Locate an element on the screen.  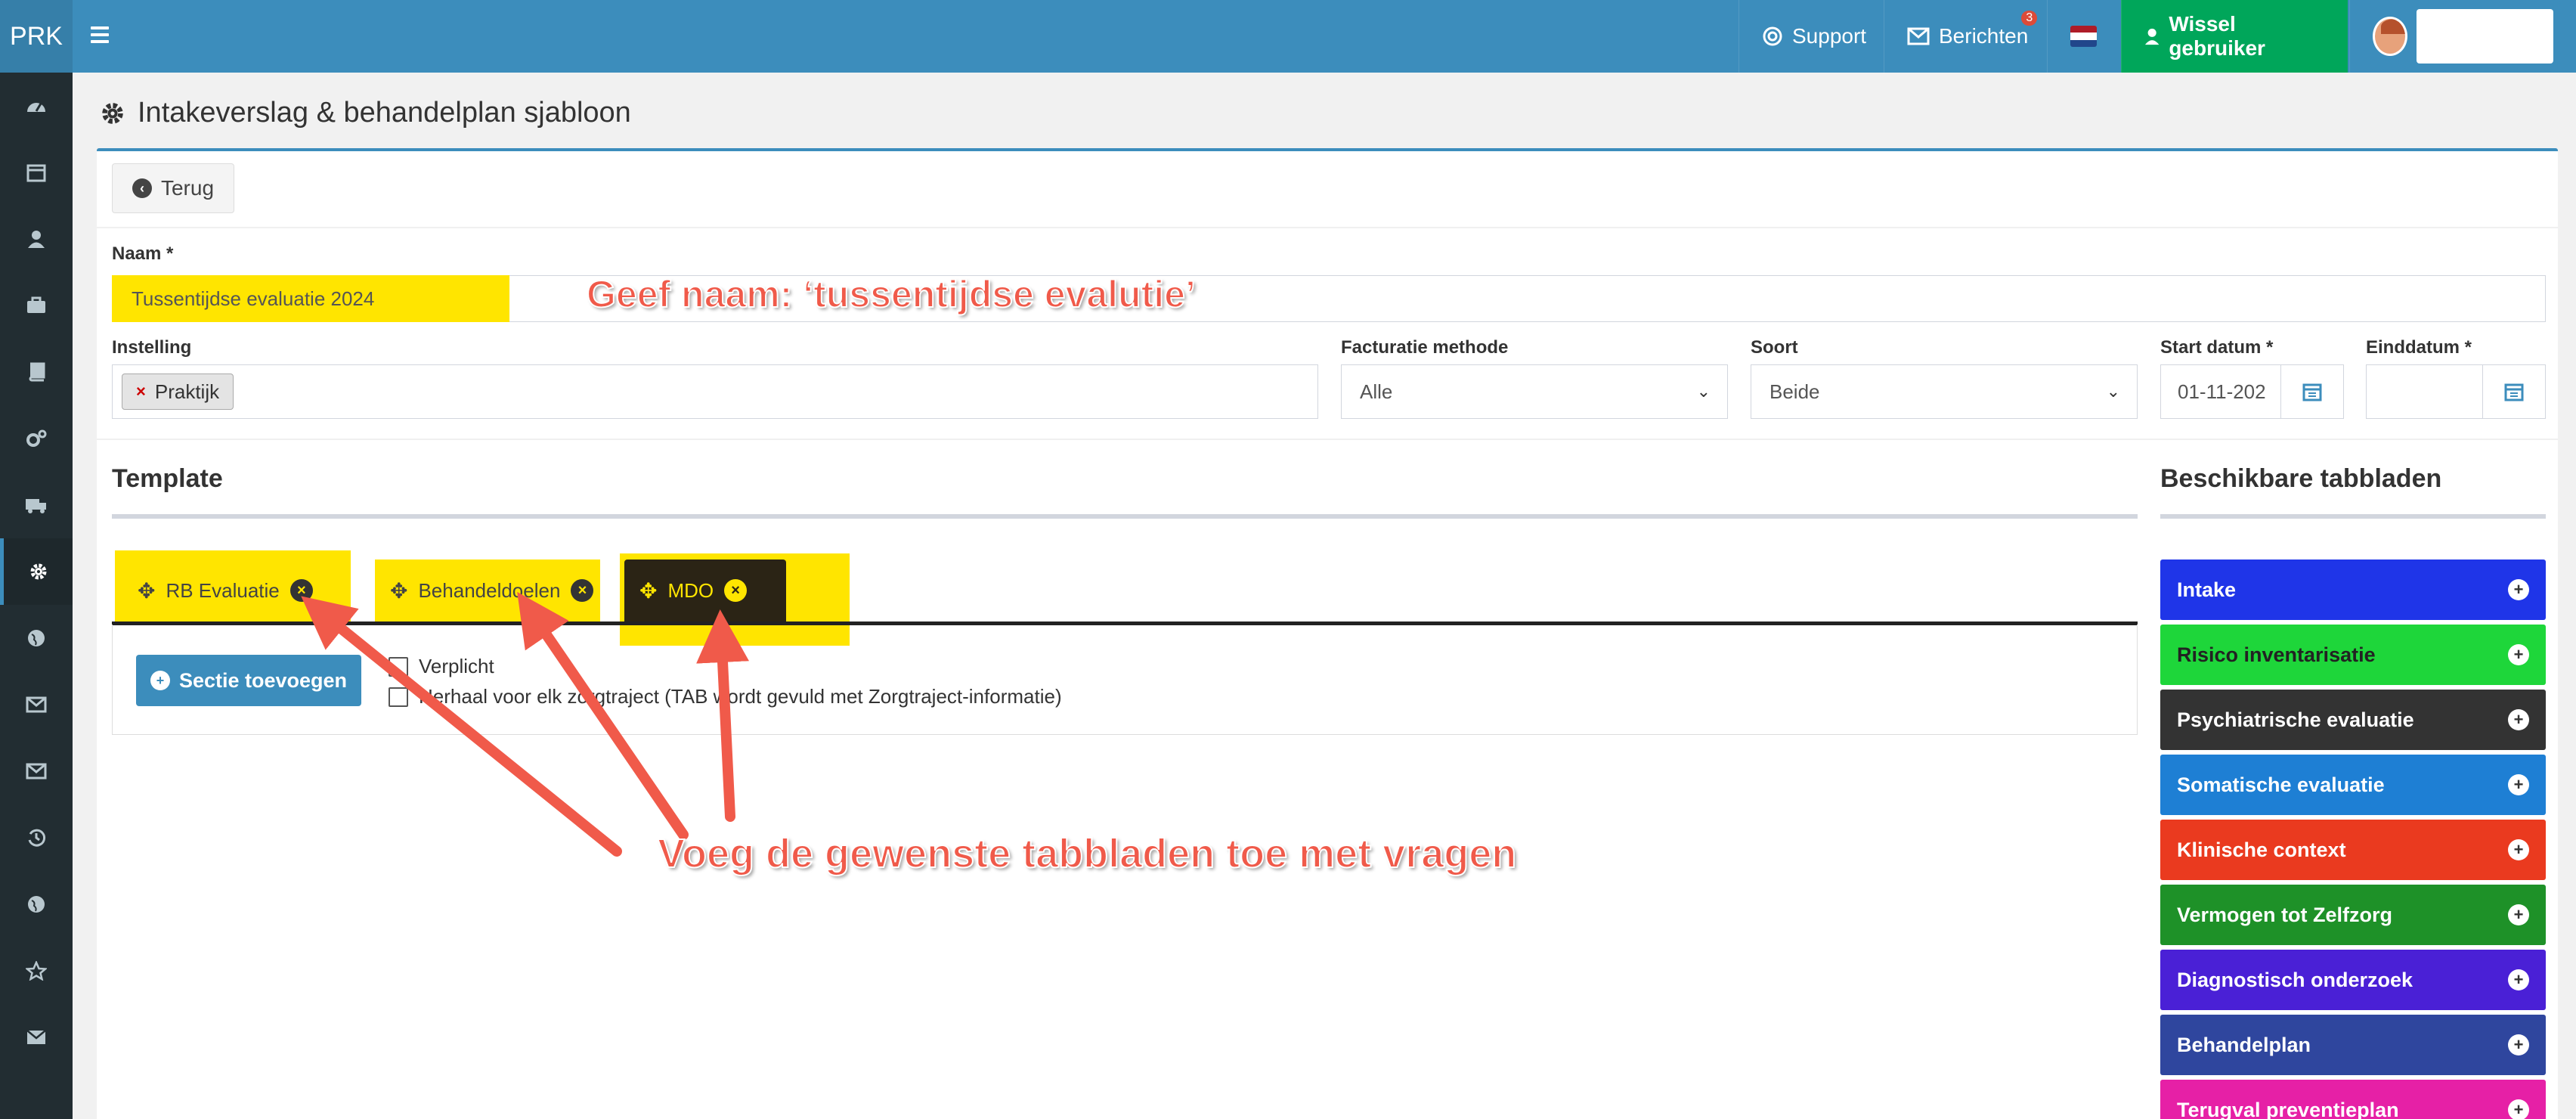
chevron-down-icon: ⌄ is located at coordinates (1703, 391).